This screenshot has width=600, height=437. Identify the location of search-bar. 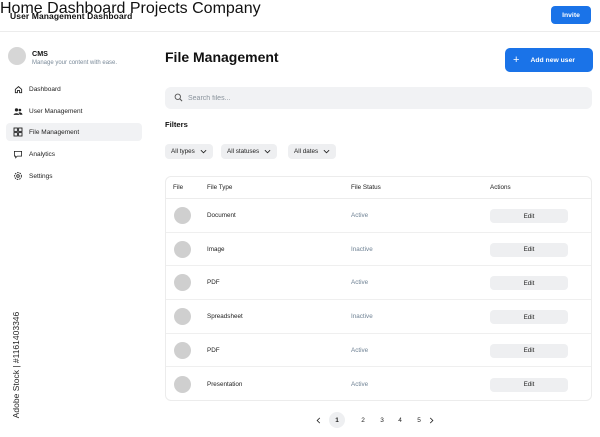
(378, 98).